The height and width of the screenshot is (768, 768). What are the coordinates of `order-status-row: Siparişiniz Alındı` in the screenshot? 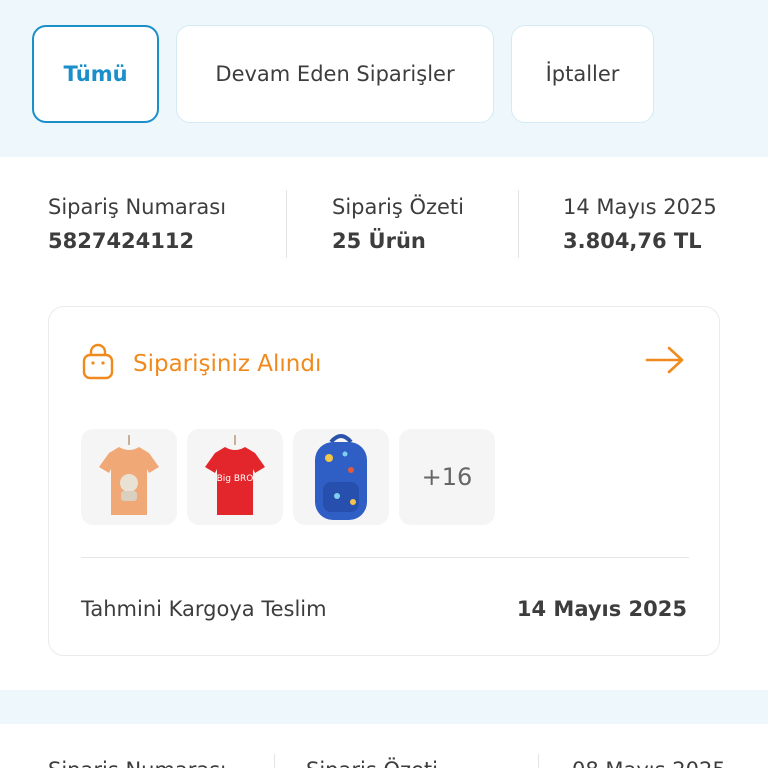 It's located at (201, 364).